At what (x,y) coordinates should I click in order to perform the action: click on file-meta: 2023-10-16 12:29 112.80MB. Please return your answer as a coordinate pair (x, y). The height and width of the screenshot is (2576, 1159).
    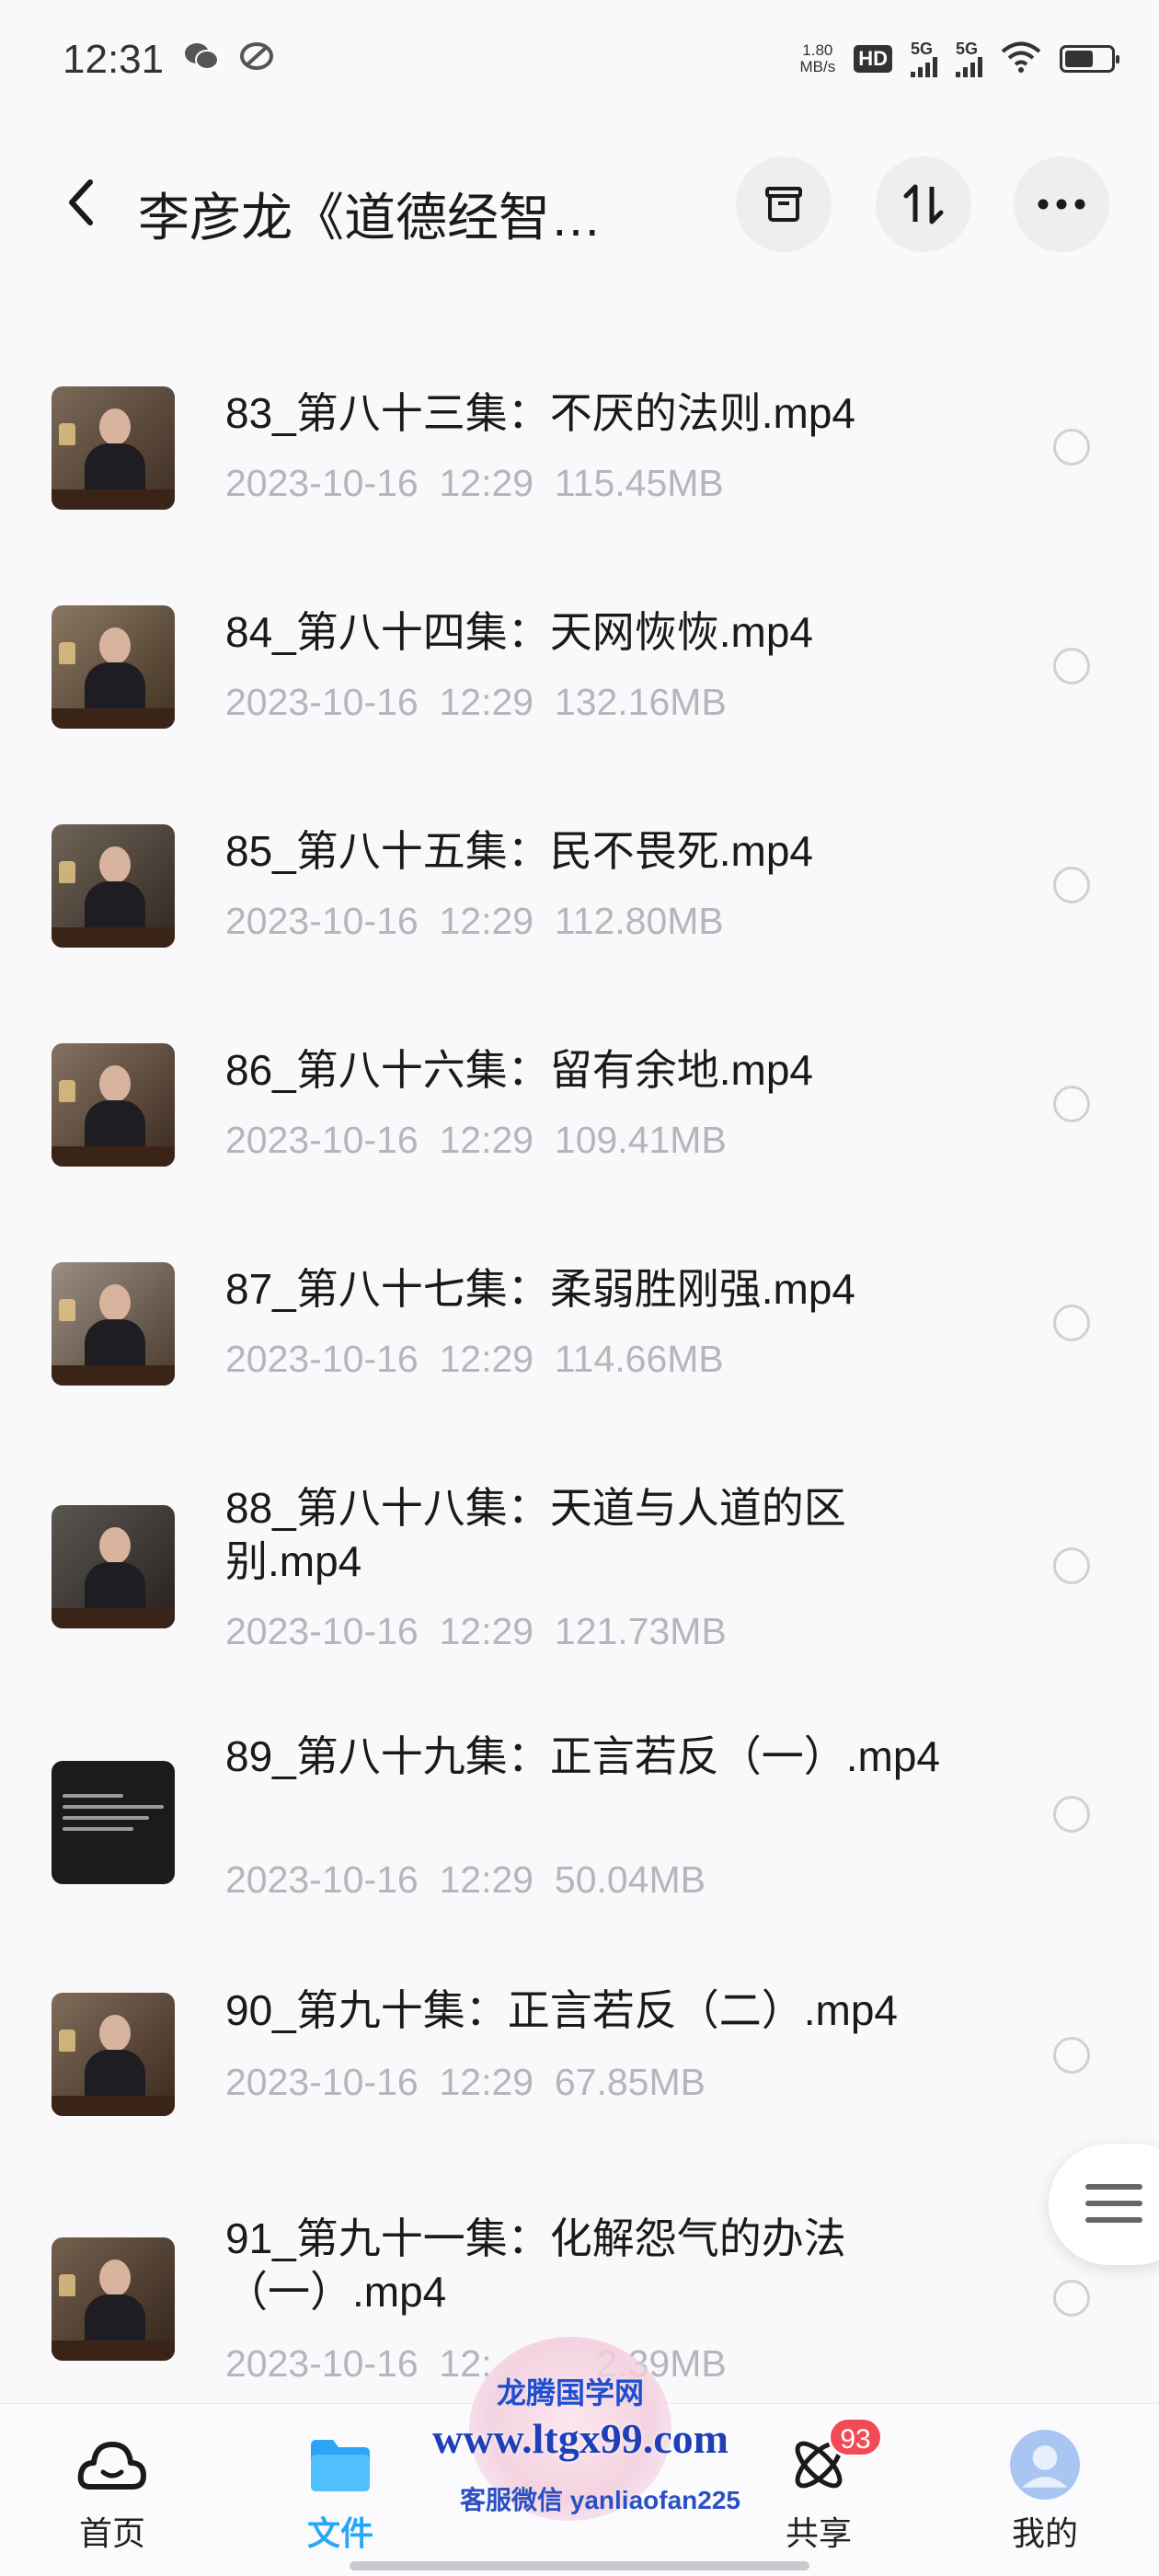
    Looking at the image, I should click on (474, 921).